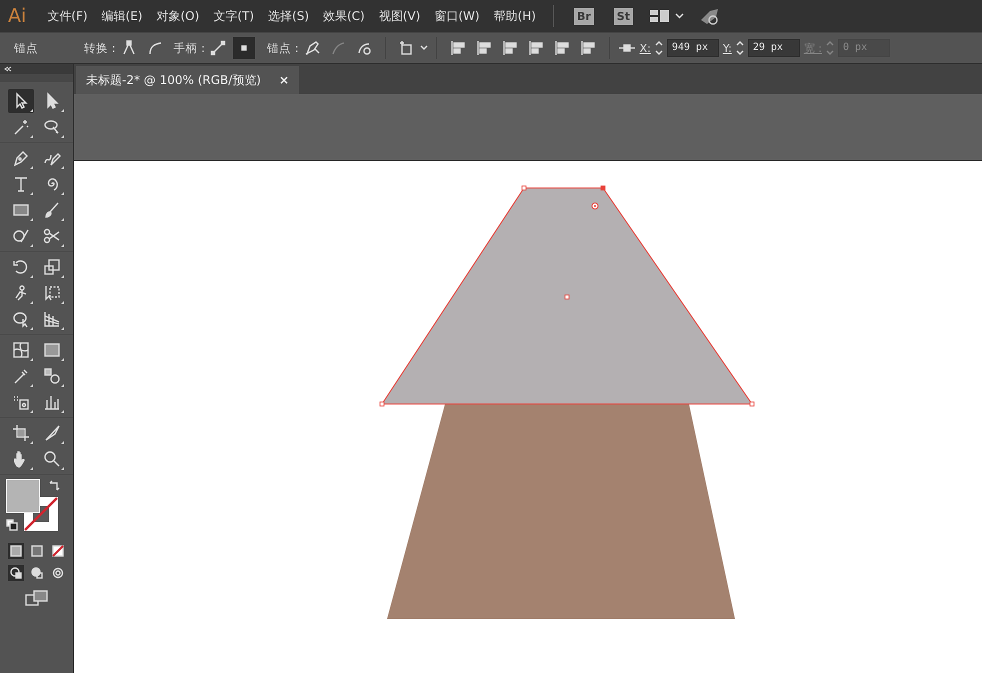 This screenshot has width=982, height=673. What do you see at coordinates (52, 376) in the screenshot?
I see `blend-icon` at bounding box center [52, 376].